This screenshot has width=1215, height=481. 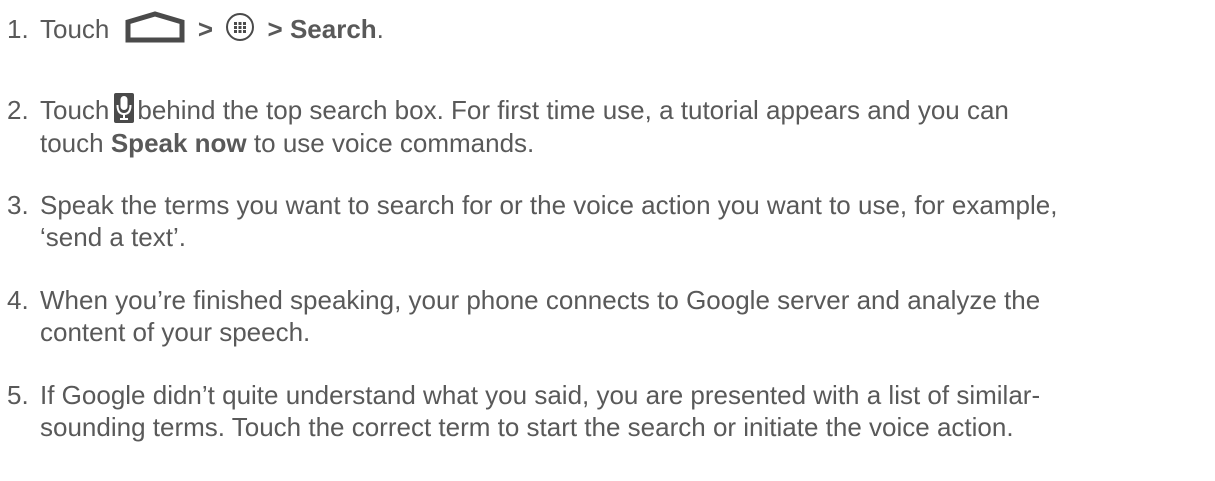 I want to click on step-number: 4., so click(x=18, y=300).